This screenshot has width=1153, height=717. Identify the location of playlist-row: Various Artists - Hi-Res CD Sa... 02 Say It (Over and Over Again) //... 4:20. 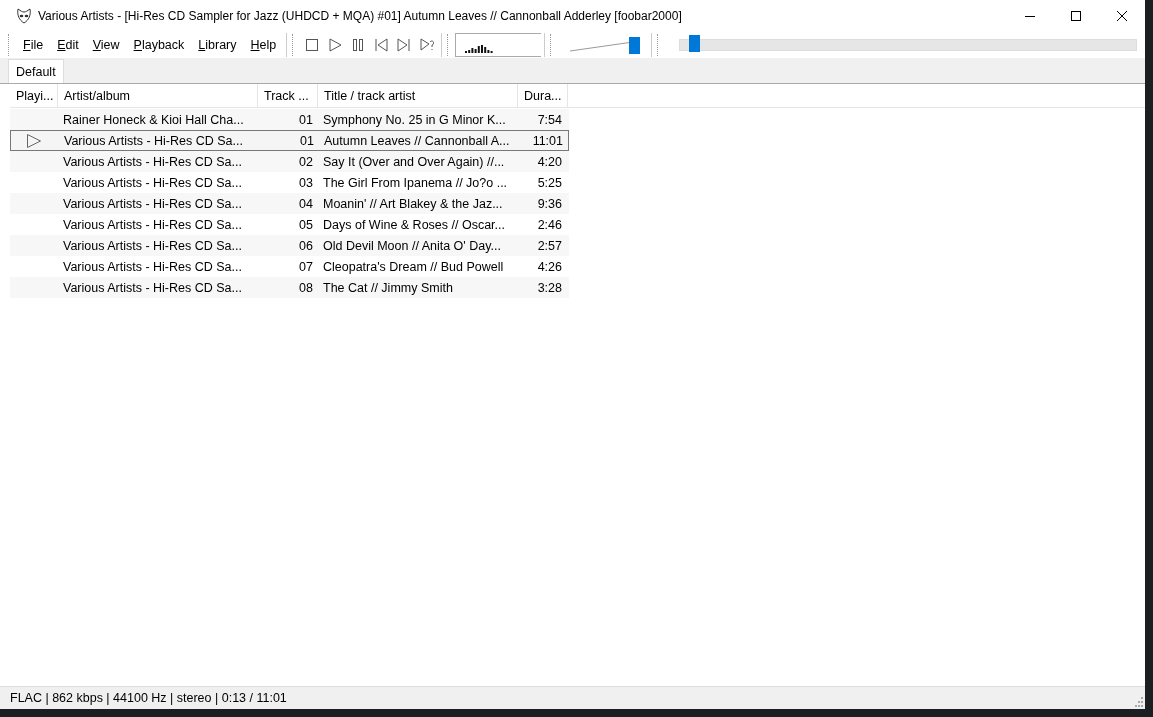
(289, 161).